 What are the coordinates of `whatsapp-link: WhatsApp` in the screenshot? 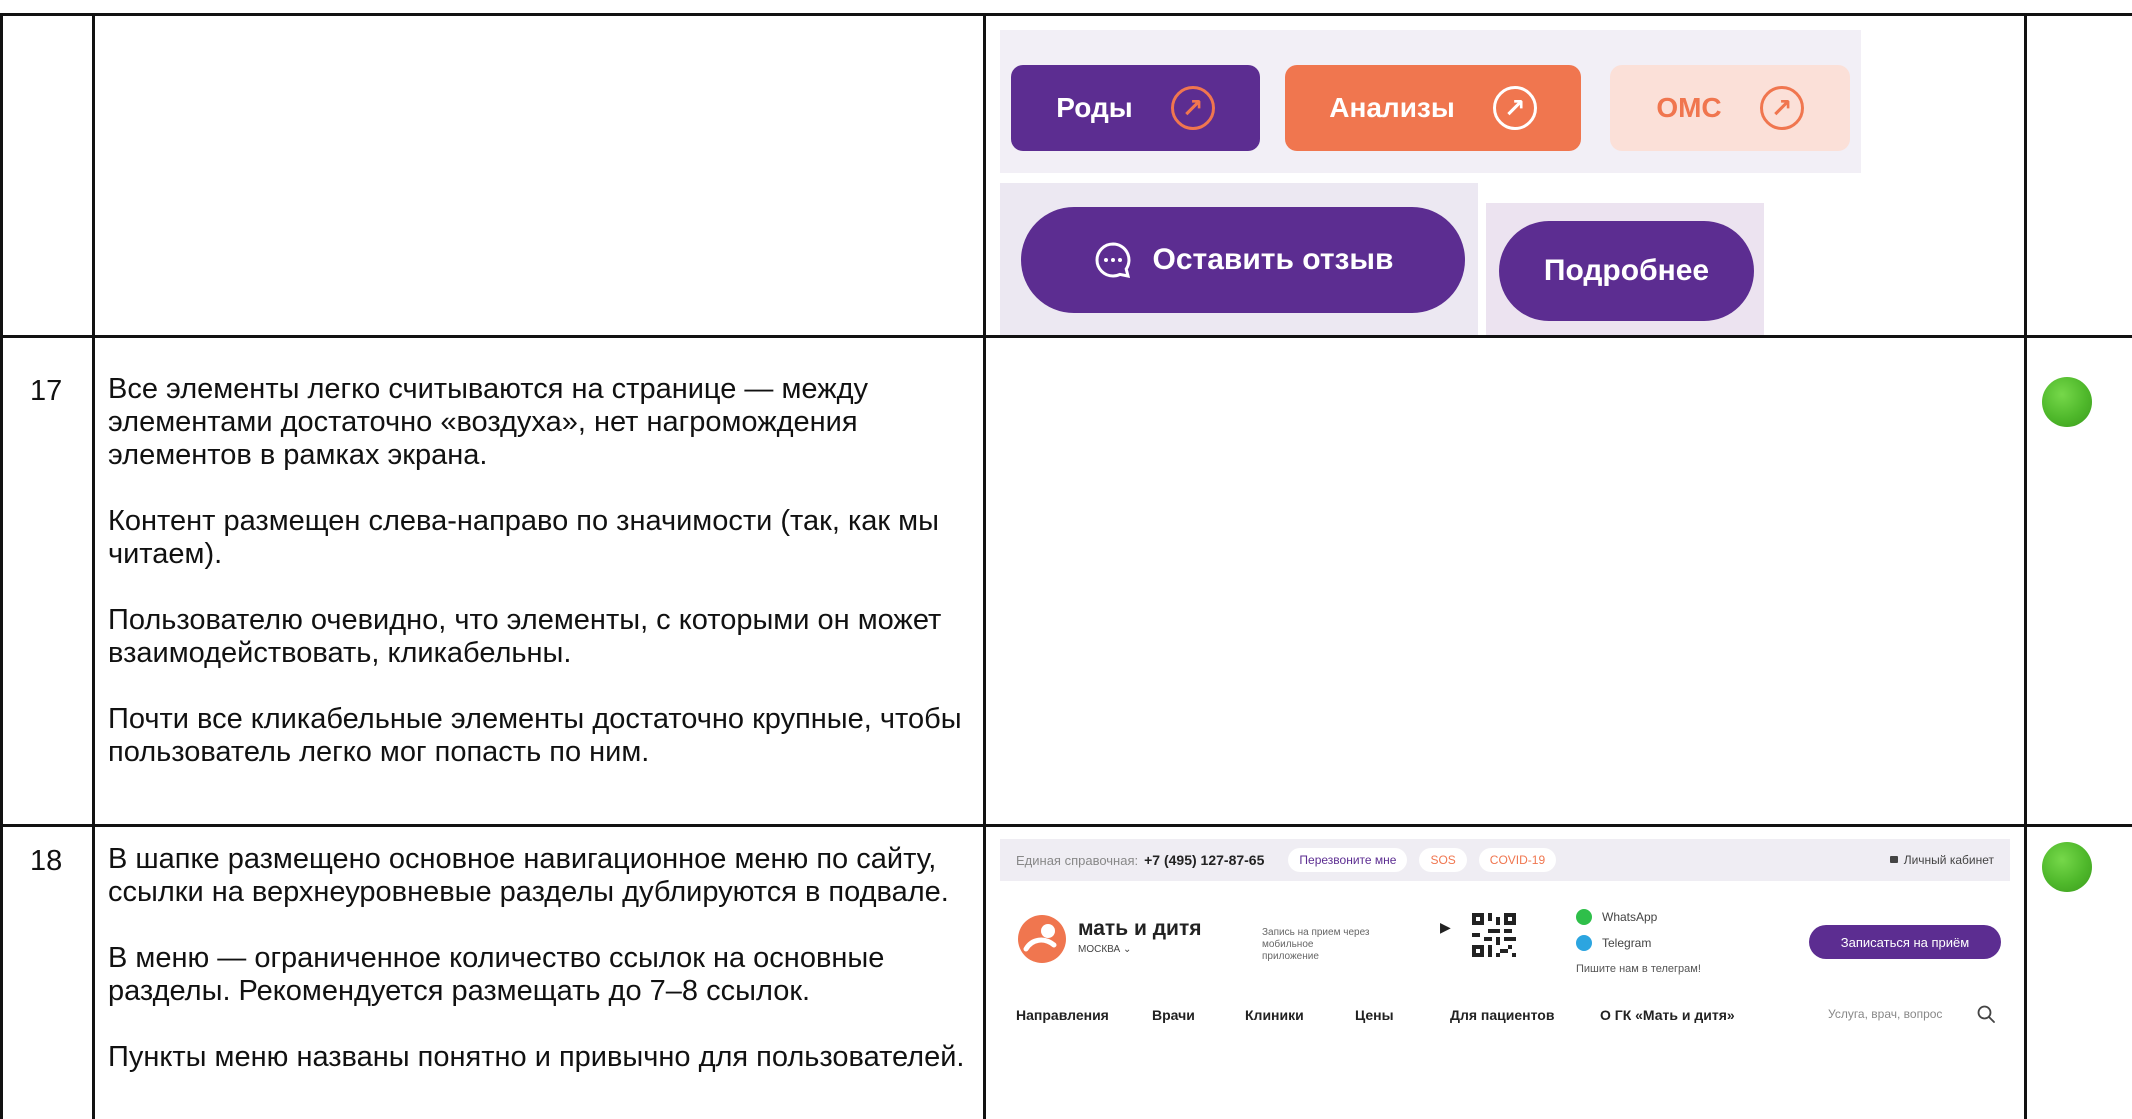 It's located at (1616, 917).